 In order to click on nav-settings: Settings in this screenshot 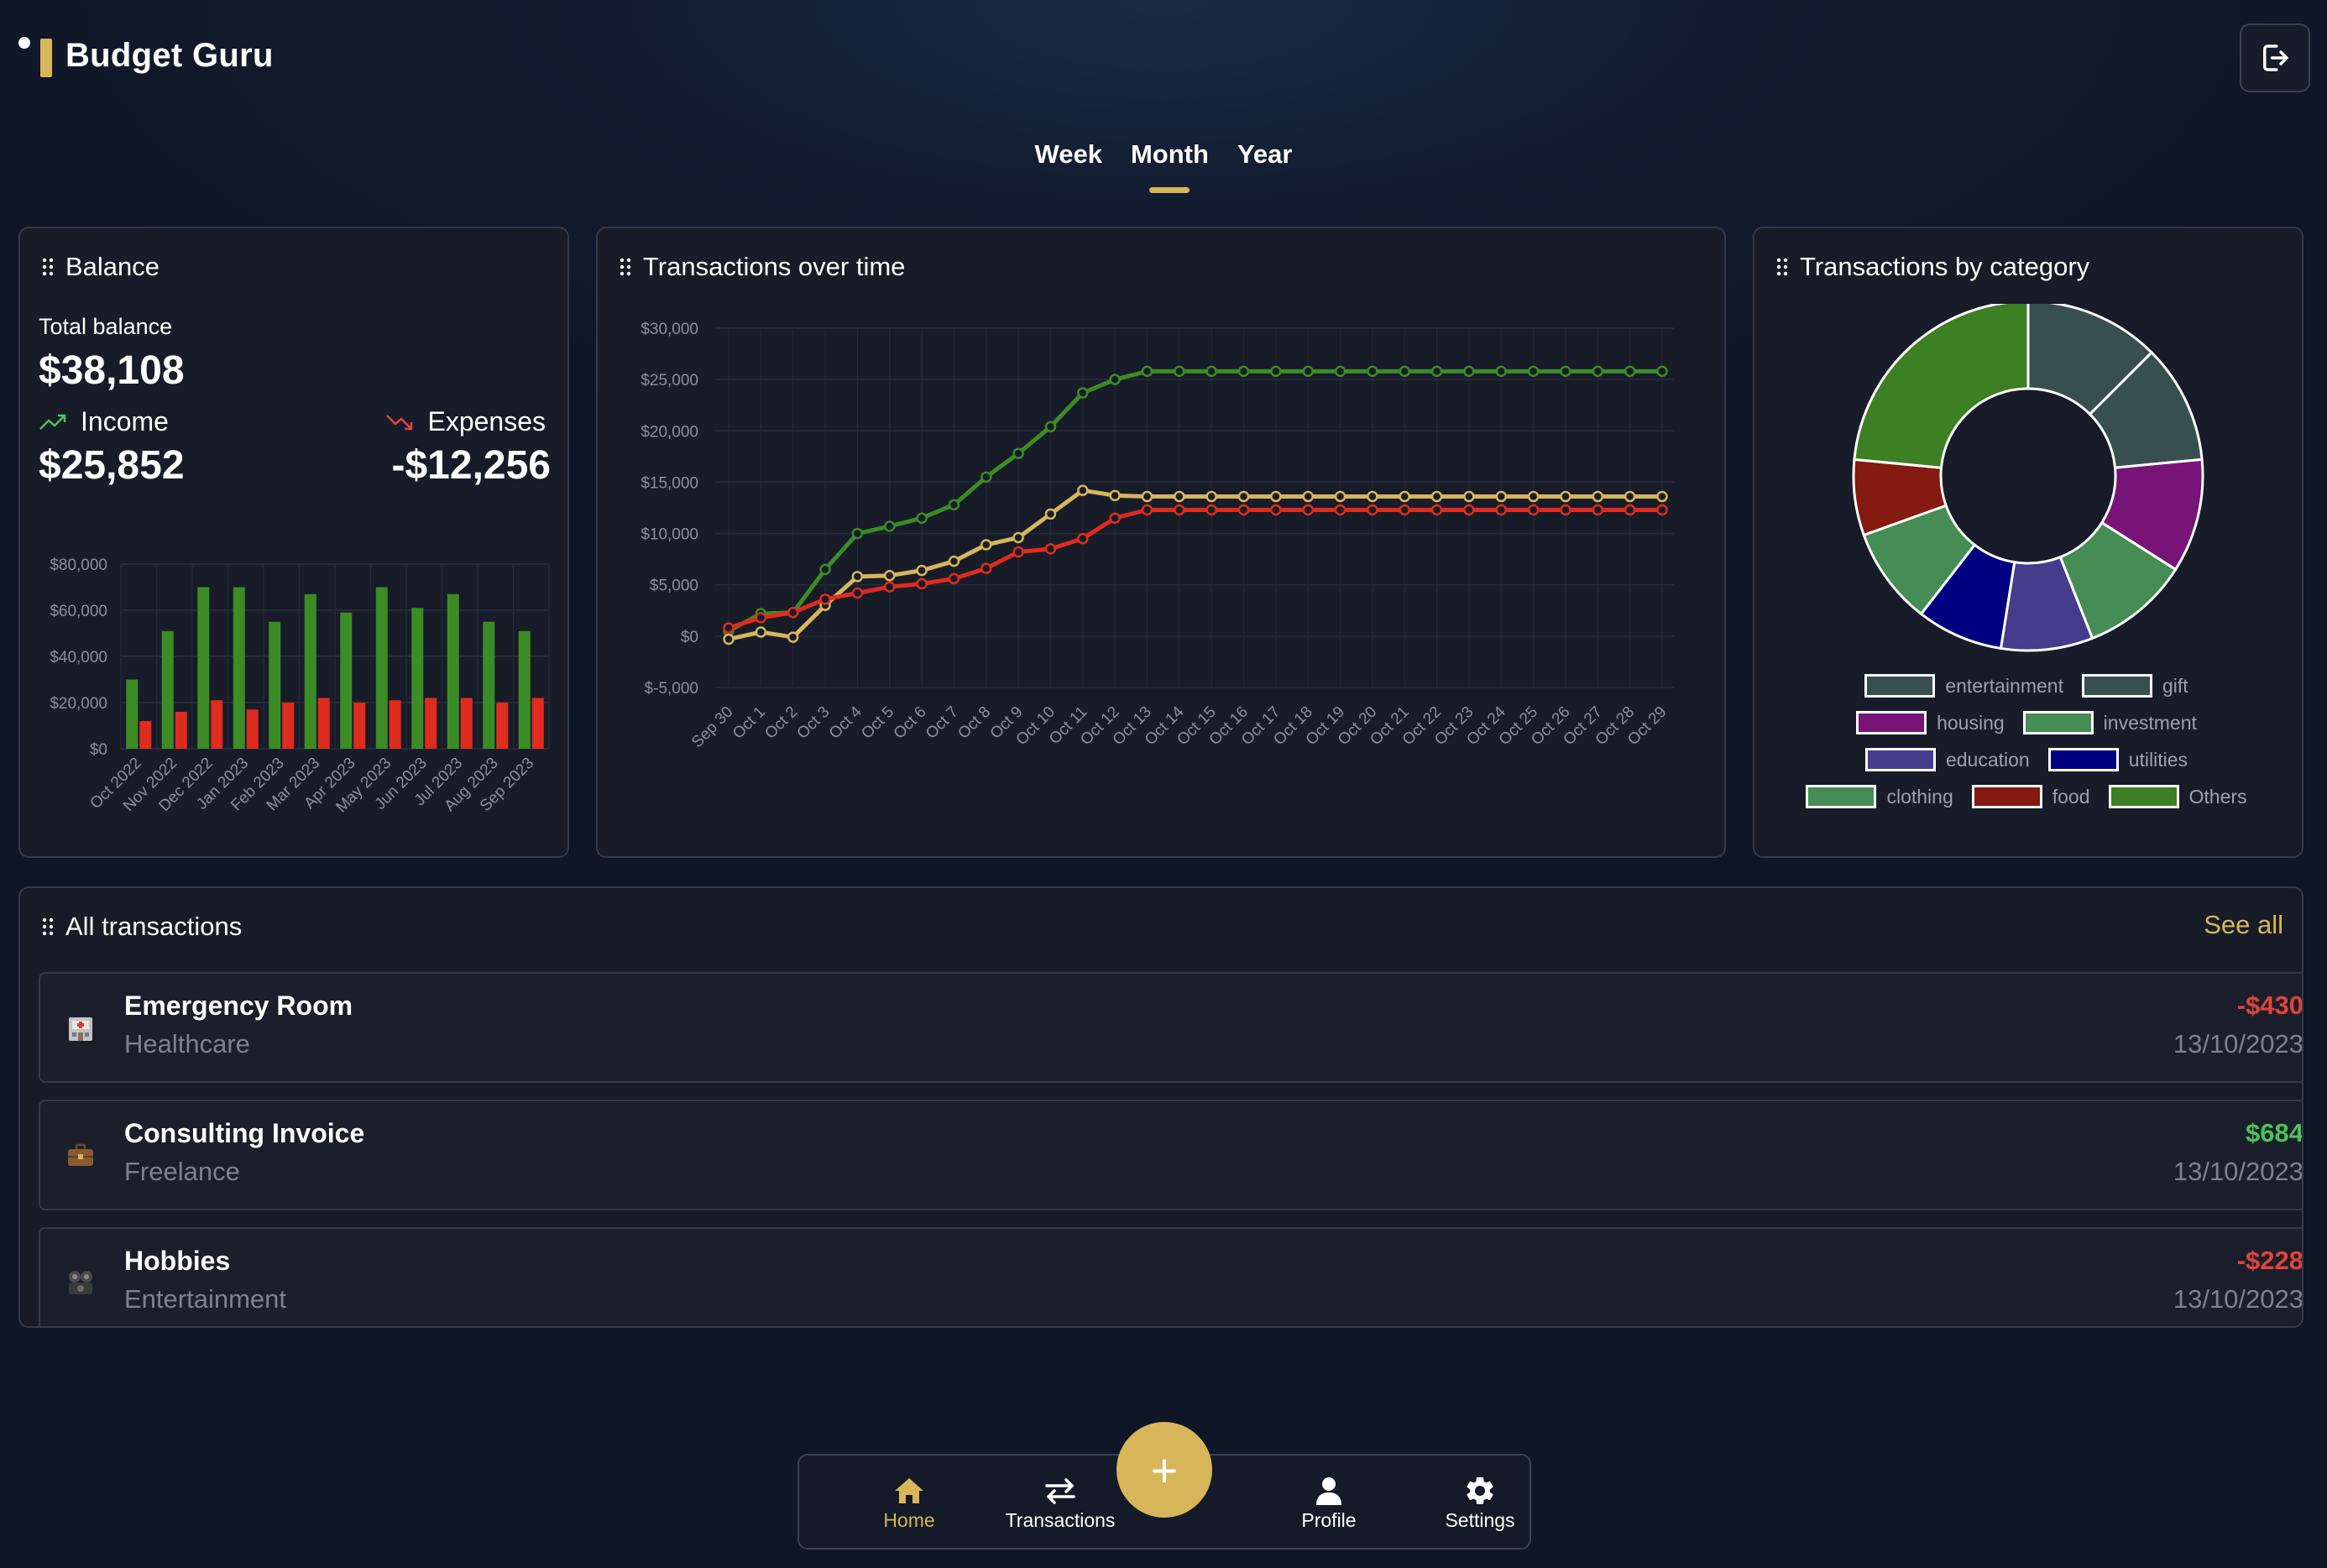, I will do `click(1480, 1502)`.